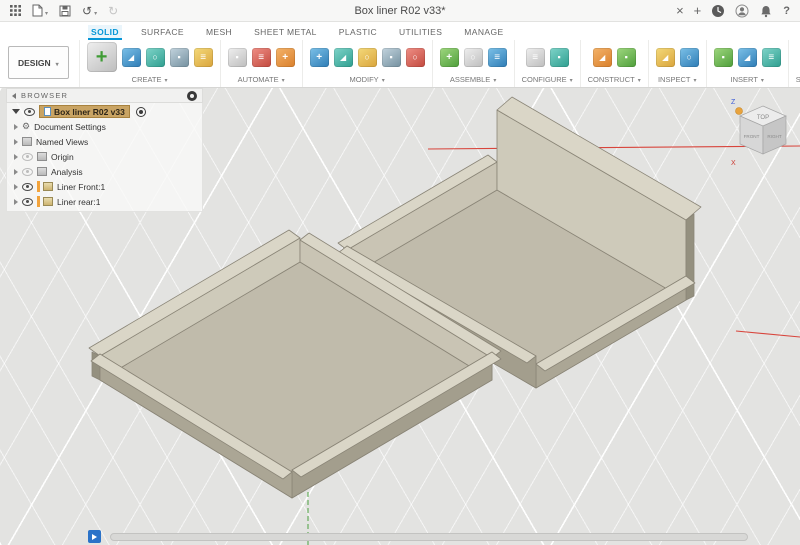  Describe the element at coordinates (399, 11) in the screenshot. I see `document-title: Box liner R02 v33*` at that location.